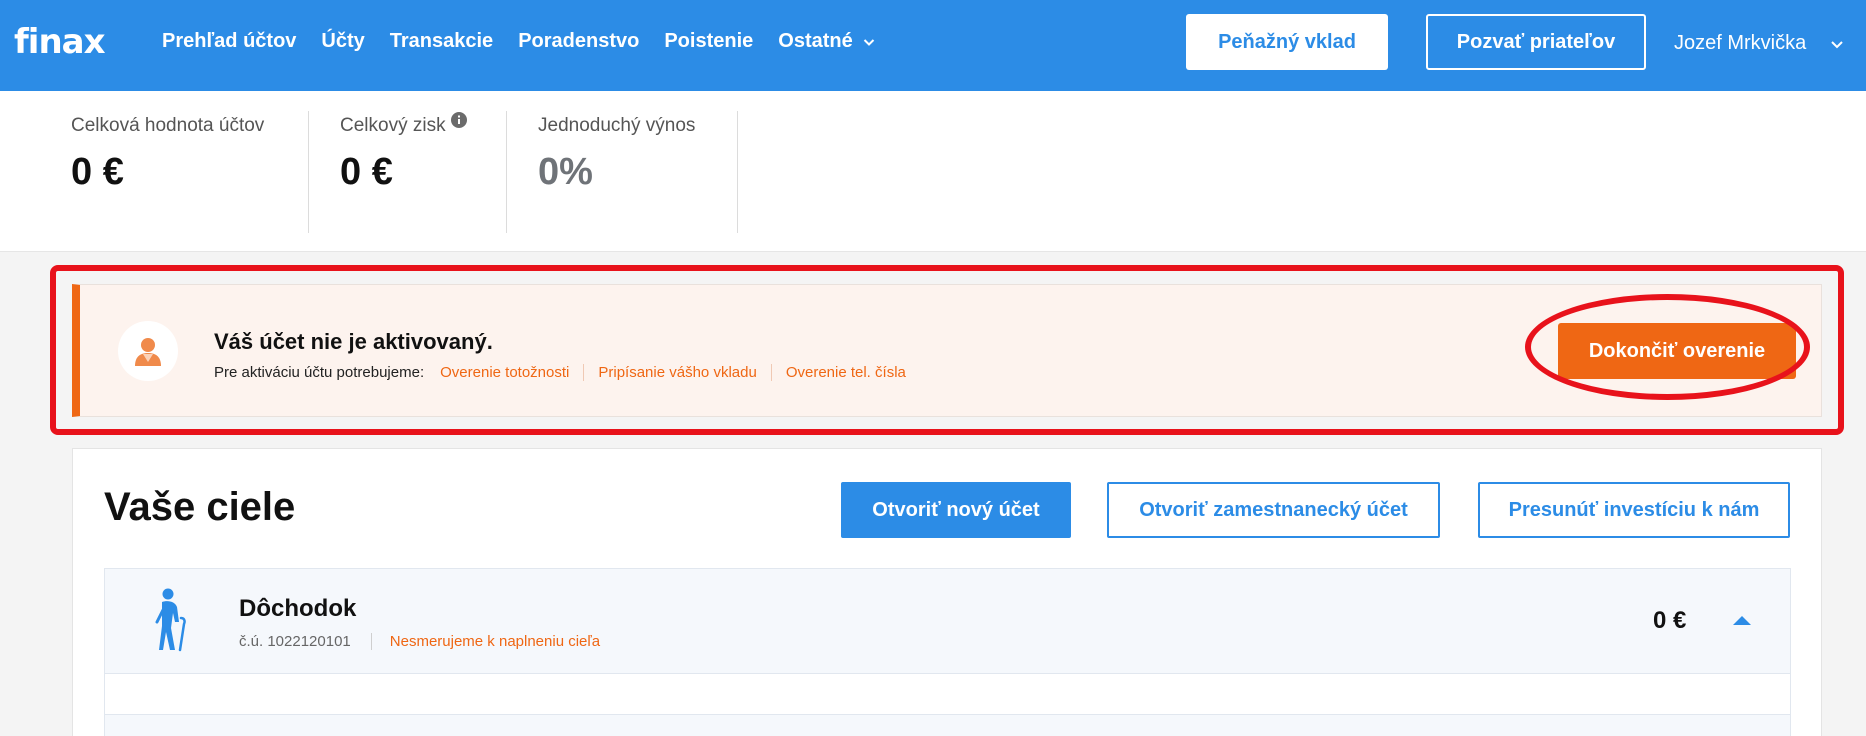 The image size is (1866, 736). Describe the element at coordinates (200, 507) in the screenshot. I see `goals-title: Vaše ciele` at that location.